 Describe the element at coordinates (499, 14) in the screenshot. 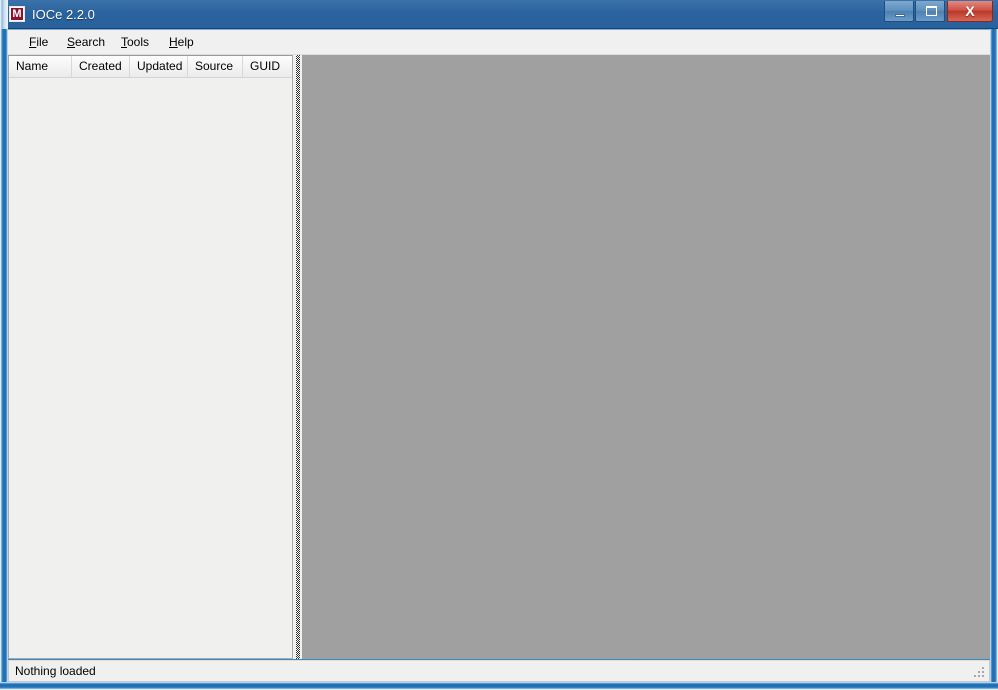

I see `title-bar: M IOCe 2.2.0 X` at that location.